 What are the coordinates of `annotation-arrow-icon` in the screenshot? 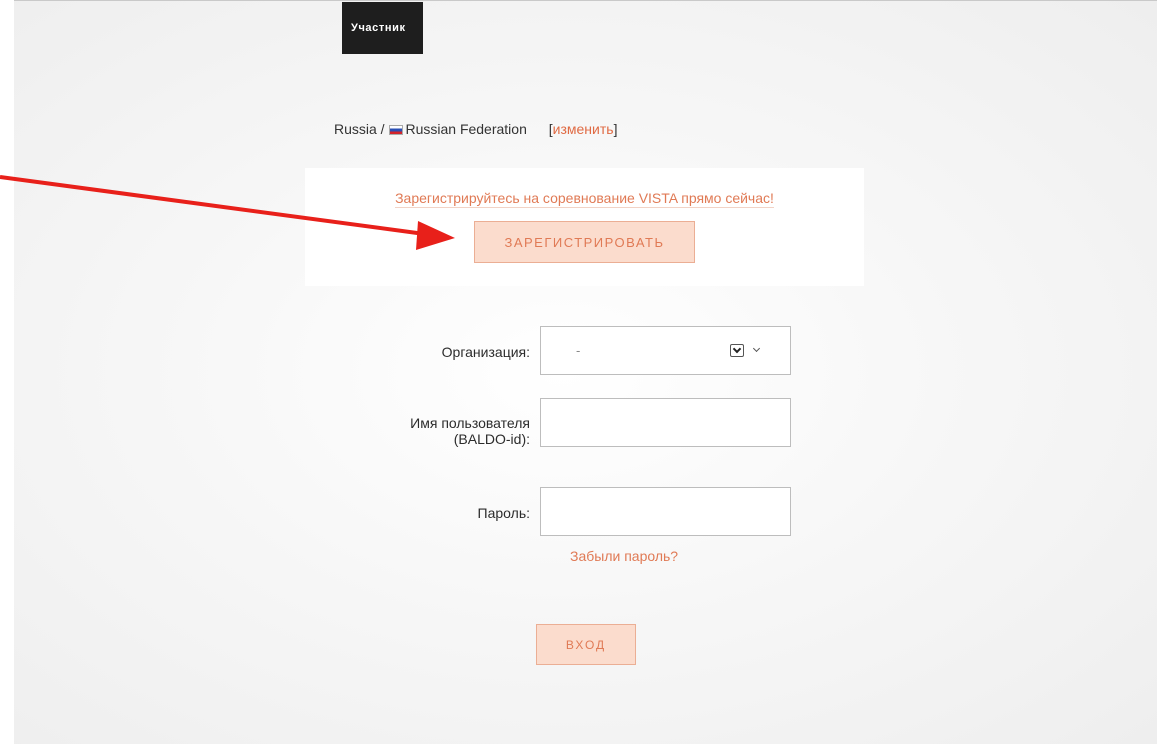 It's located at (227, 212).